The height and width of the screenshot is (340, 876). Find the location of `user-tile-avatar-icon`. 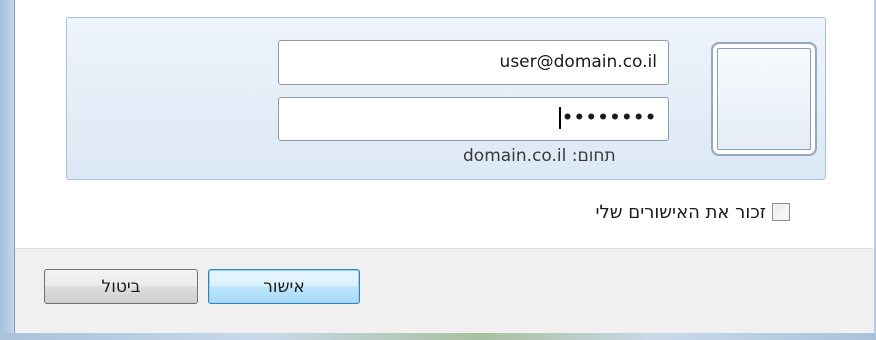

user-tile-avatar-icon is located at coordinates (764, 99).